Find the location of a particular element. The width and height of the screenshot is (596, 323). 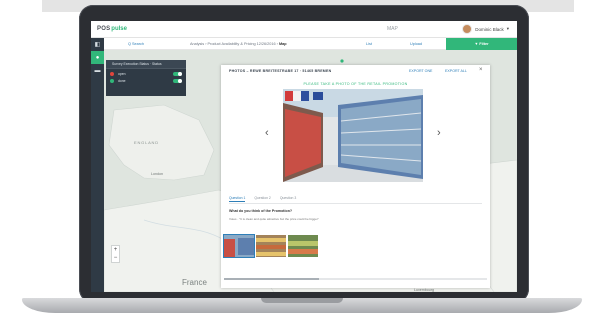

icon-sidebar: ◧ ● ▬ is located at coordinates (97, 165).